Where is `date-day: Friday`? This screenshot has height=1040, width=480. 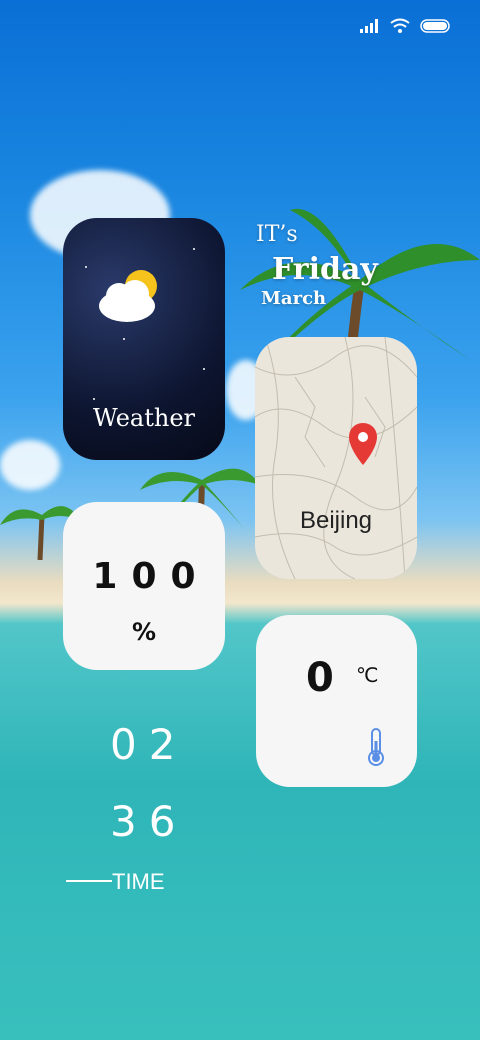
date-day: Friday is located at coordinates (325, 269).